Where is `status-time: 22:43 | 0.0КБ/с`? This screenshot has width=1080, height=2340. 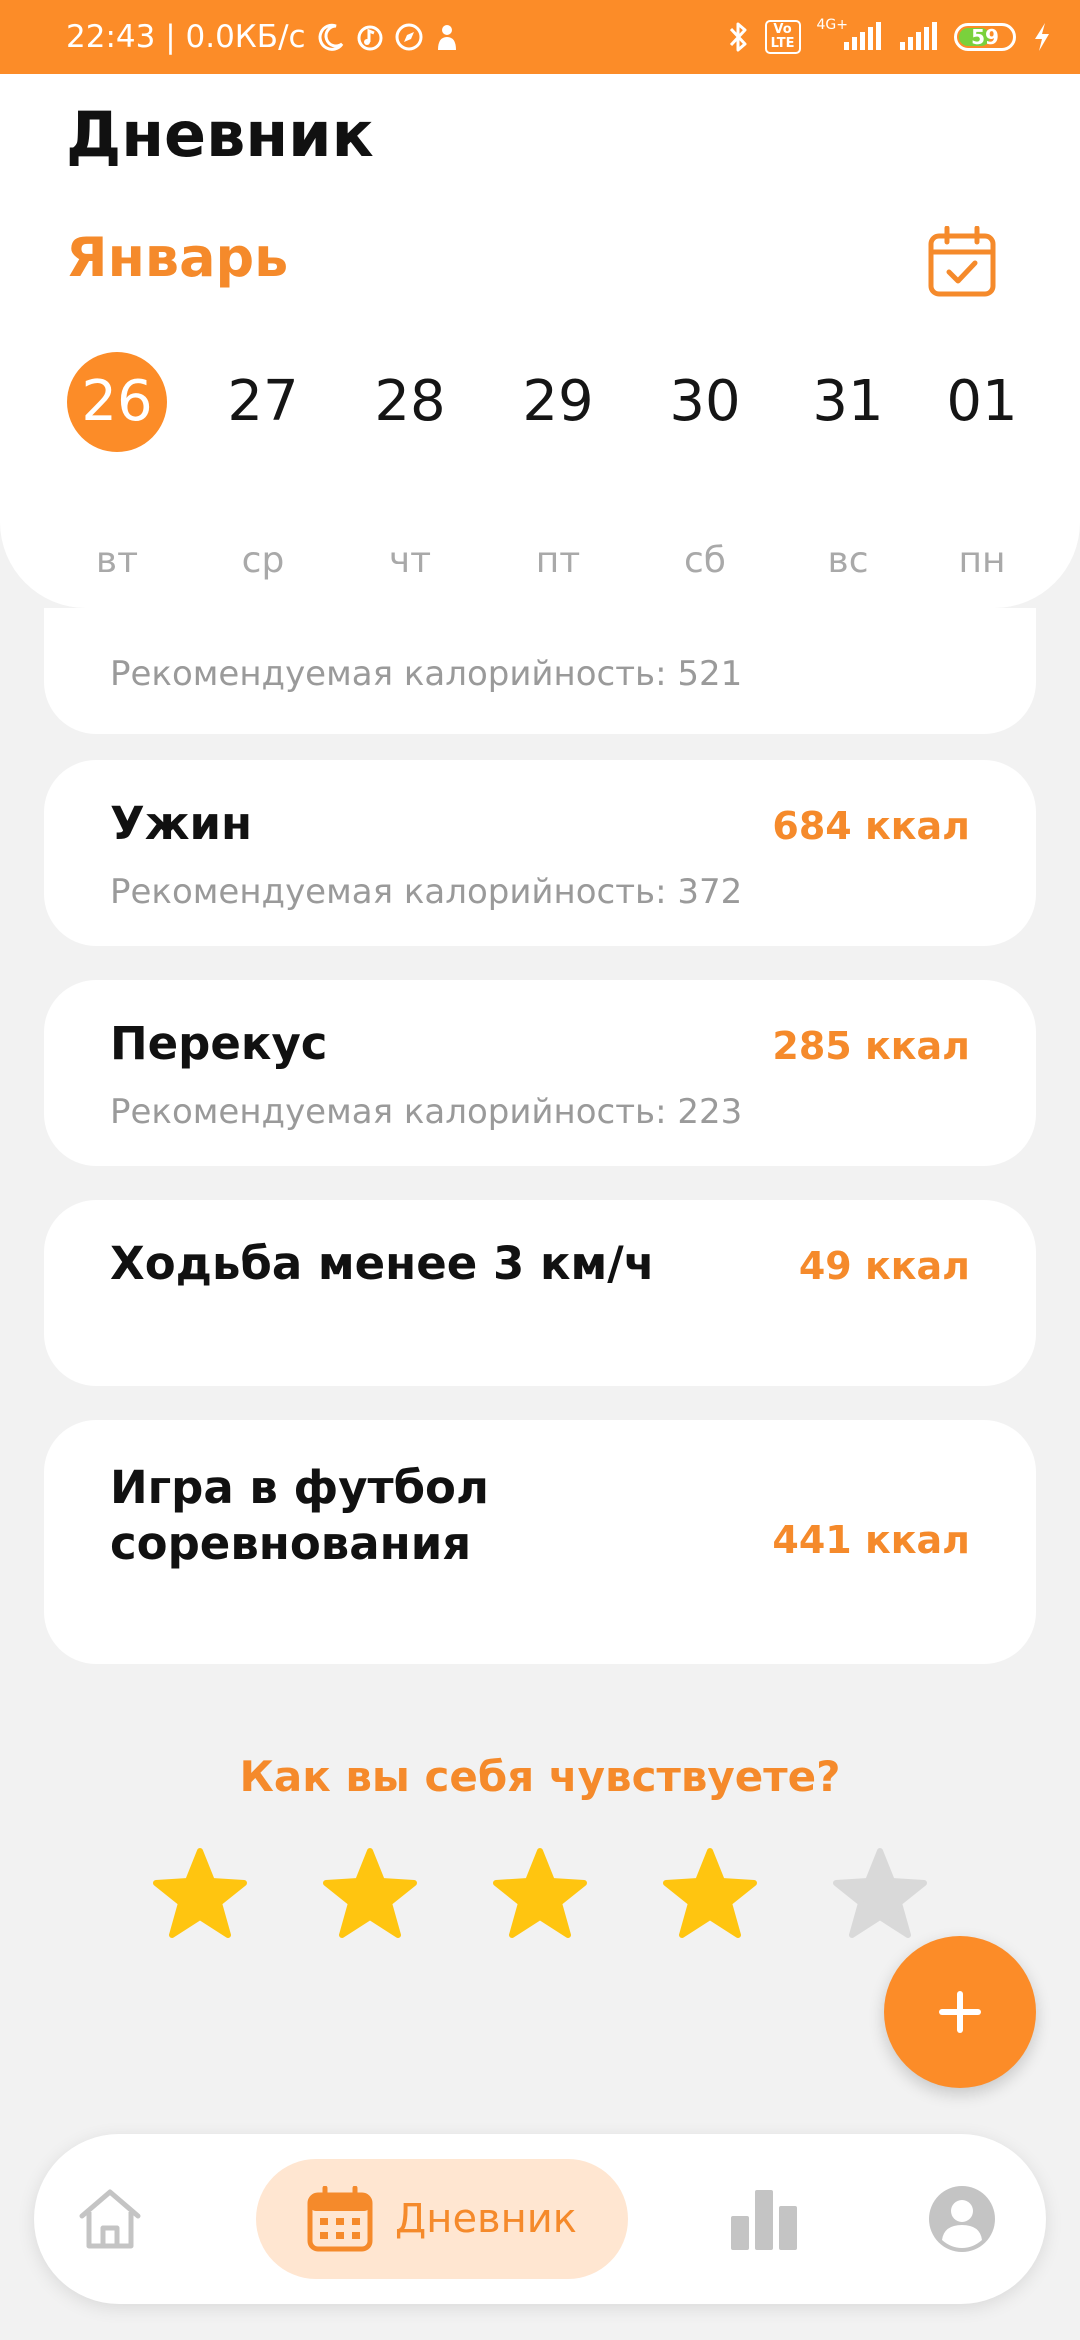
status-time: 22:43 | 0.0КБ/с is located at coordinates (186, 37).